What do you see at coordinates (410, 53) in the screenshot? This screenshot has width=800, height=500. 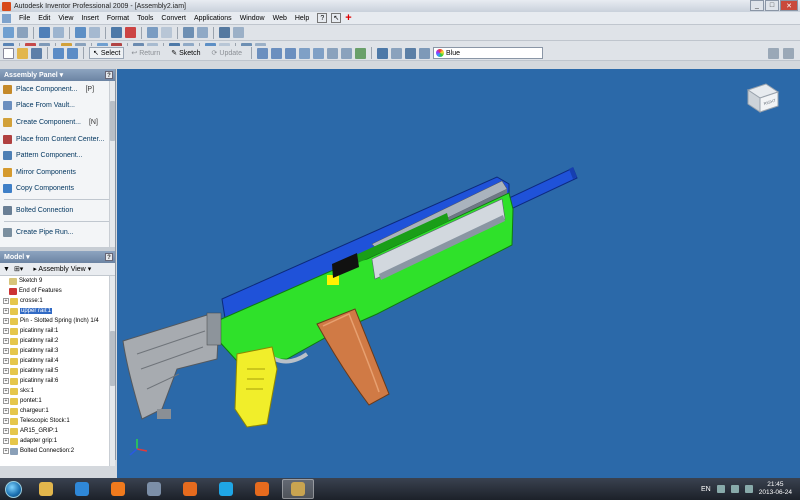 I see `shadow-icon` at bounding box center [410, 53].